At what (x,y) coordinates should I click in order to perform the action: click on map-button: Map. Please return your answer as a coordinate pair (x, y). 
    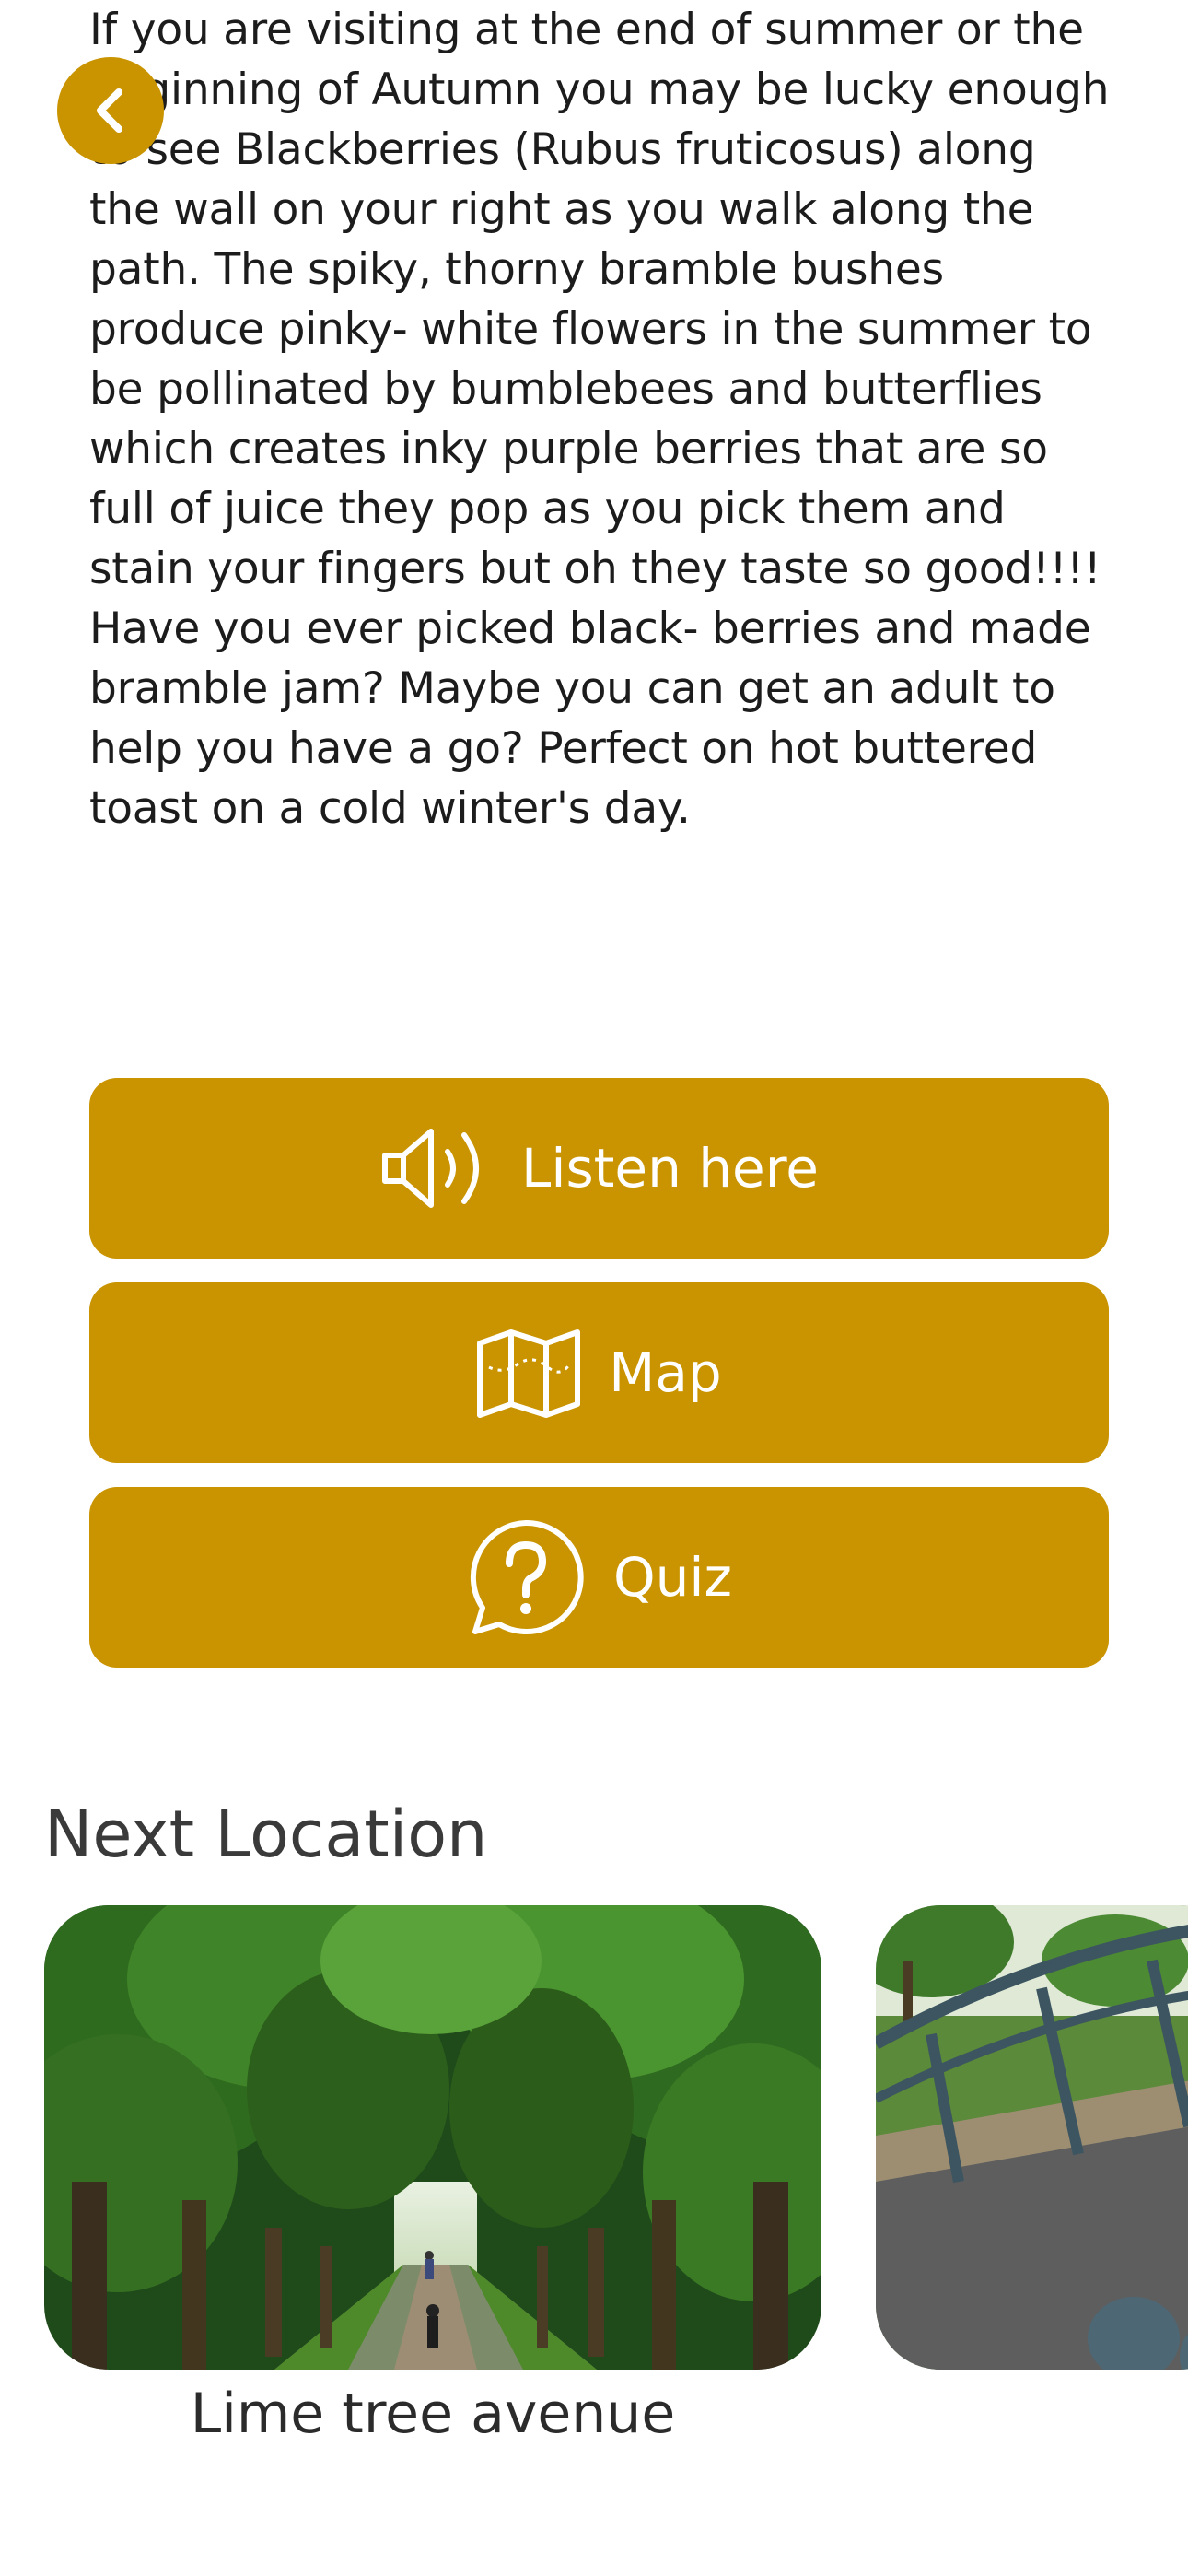
    Looking at the image, I should click on (599, 1372).